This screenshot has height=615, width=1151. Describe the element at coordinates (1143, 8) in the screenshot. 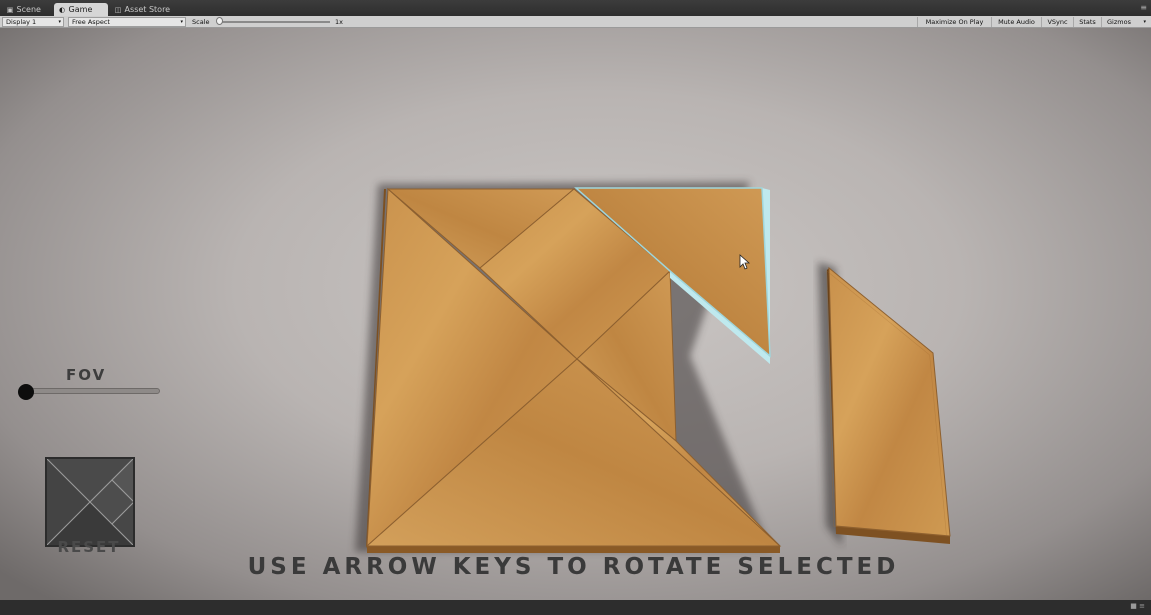

I see `tab-context-menu-icon: ≡` at that location.